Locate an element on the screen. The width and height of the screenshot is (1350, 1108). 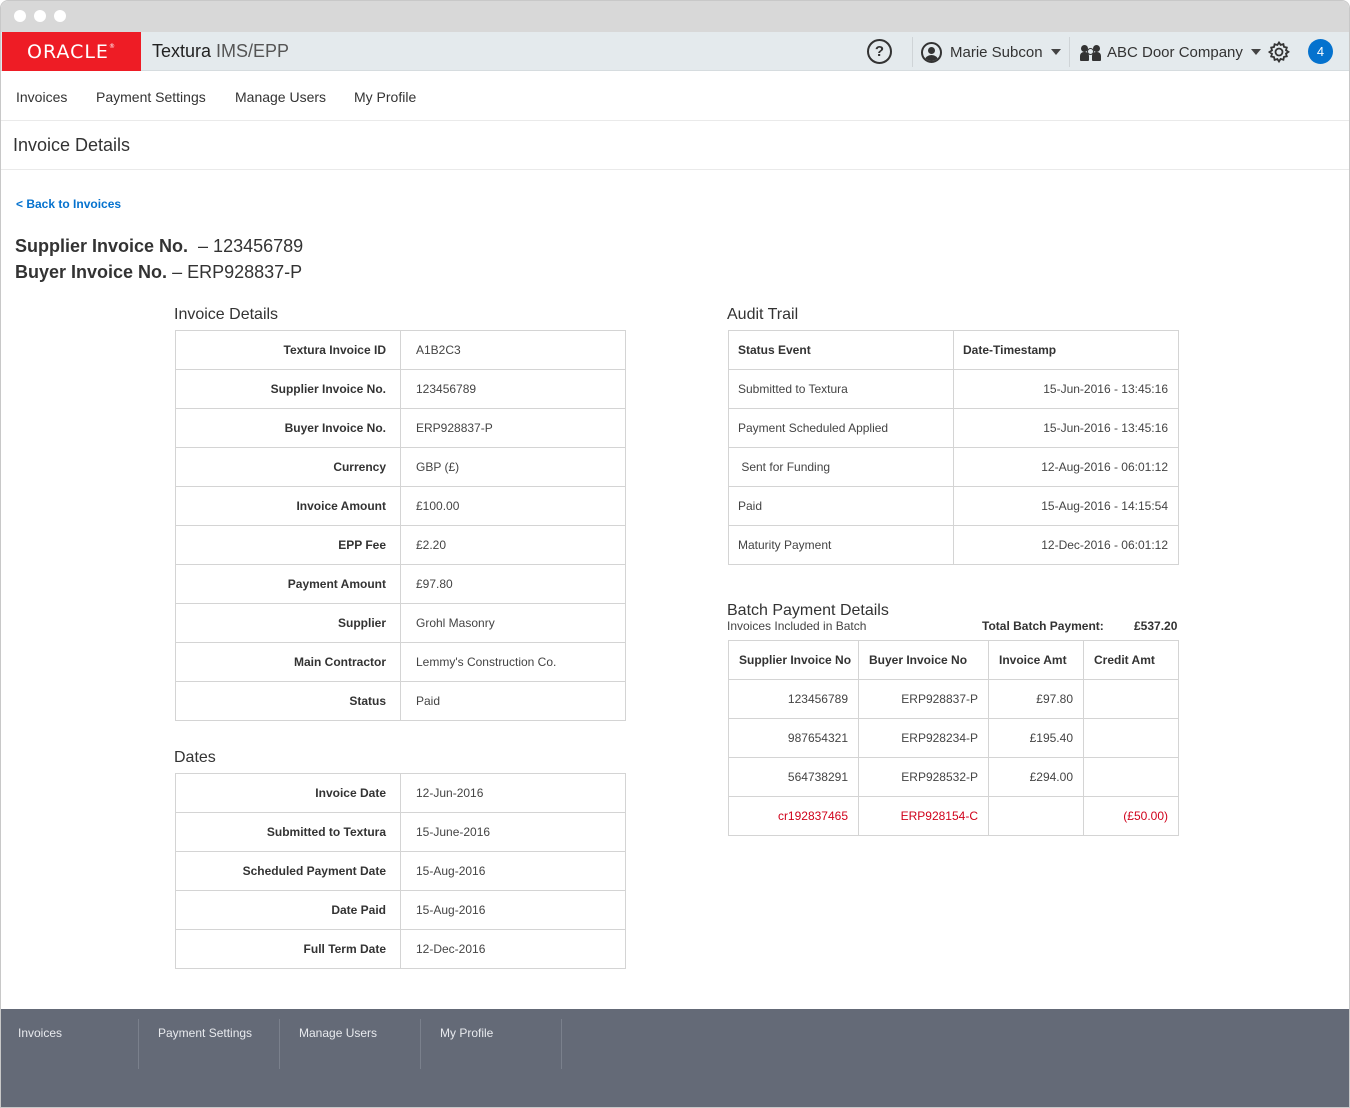
table-row: Date Paid 15-Aug-2016 is located at coordinates (400, 910).